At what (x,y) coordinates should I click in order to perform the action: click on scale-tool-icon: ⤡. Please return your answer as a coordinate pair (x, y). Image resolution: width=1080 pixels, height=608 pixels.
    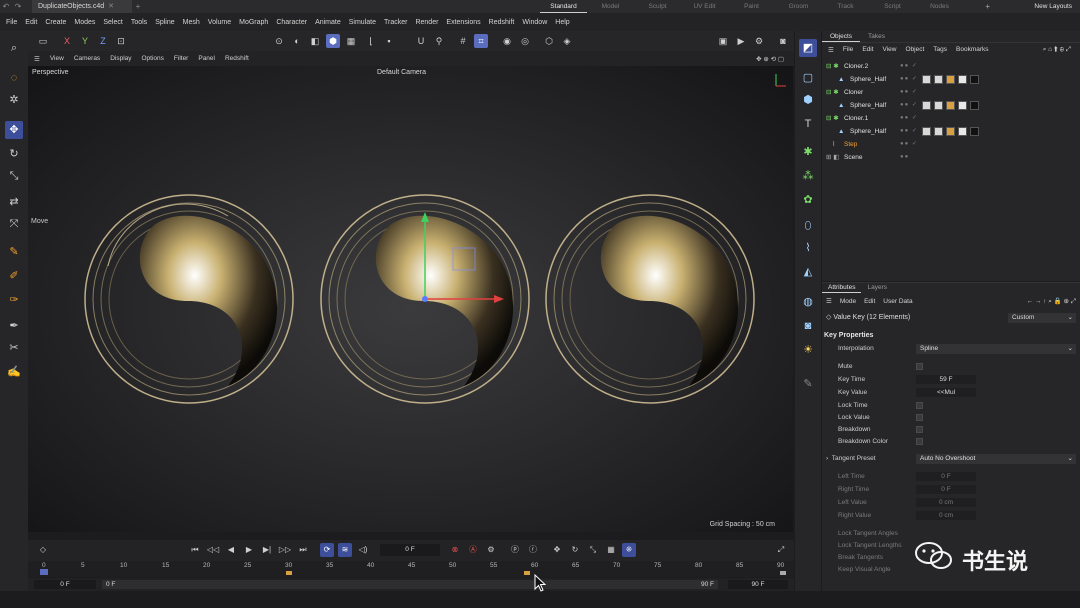
    Looking at the image, I should click on (14, 176).